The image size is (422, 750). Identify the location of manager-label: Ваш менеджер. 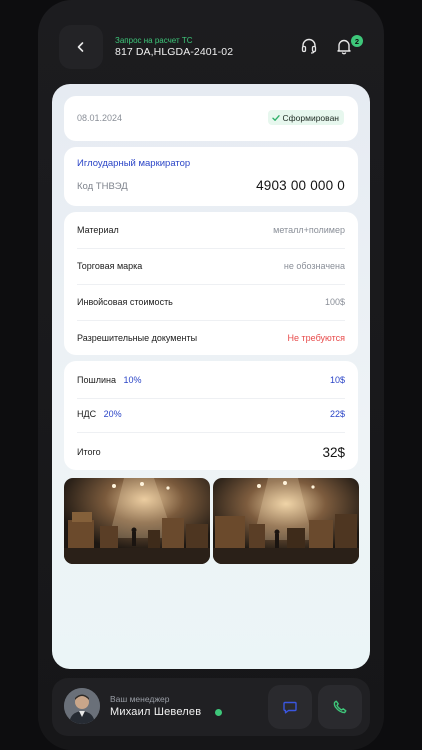
(140, 699).